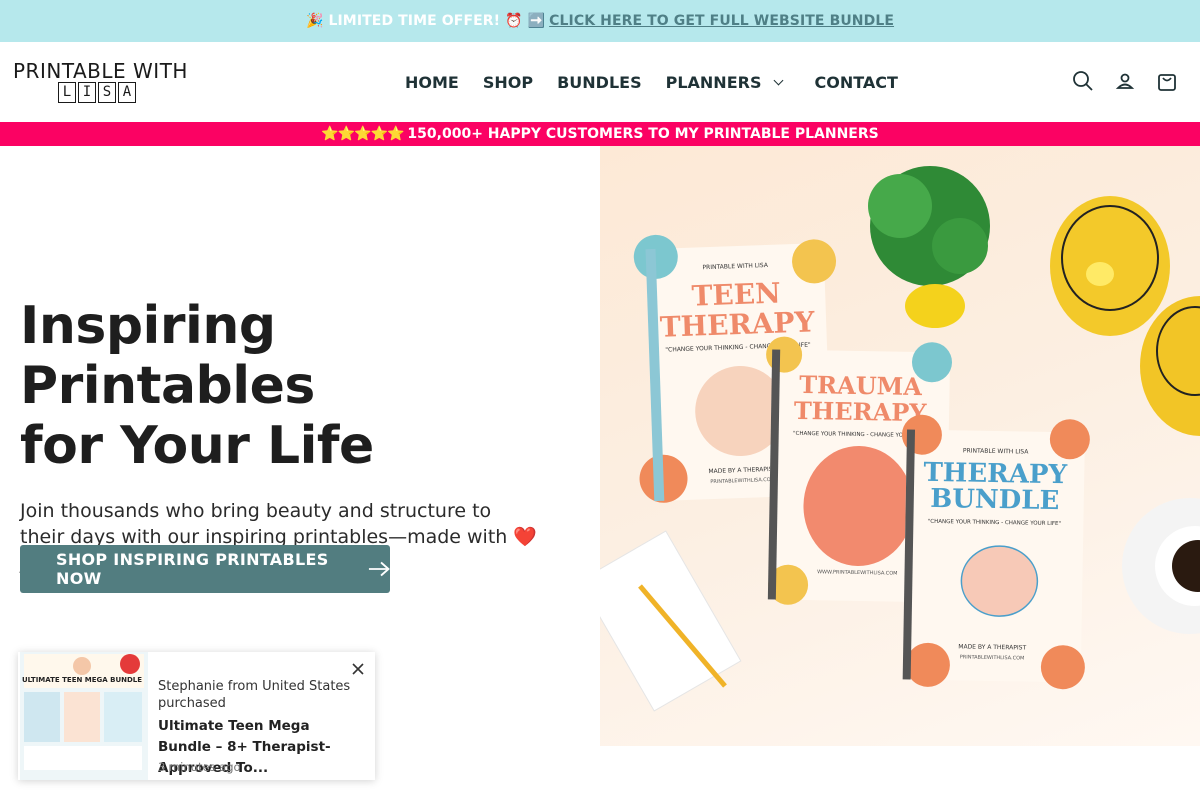 The height and width of the screenshot is (800, 1200). What do you see at coordinates (721, 21) in the screenshot?
I see `bundle-offer-link: CLICK HERE TO GET FULL WEBSITE BUNDLE` at bounding box center [721, 21].